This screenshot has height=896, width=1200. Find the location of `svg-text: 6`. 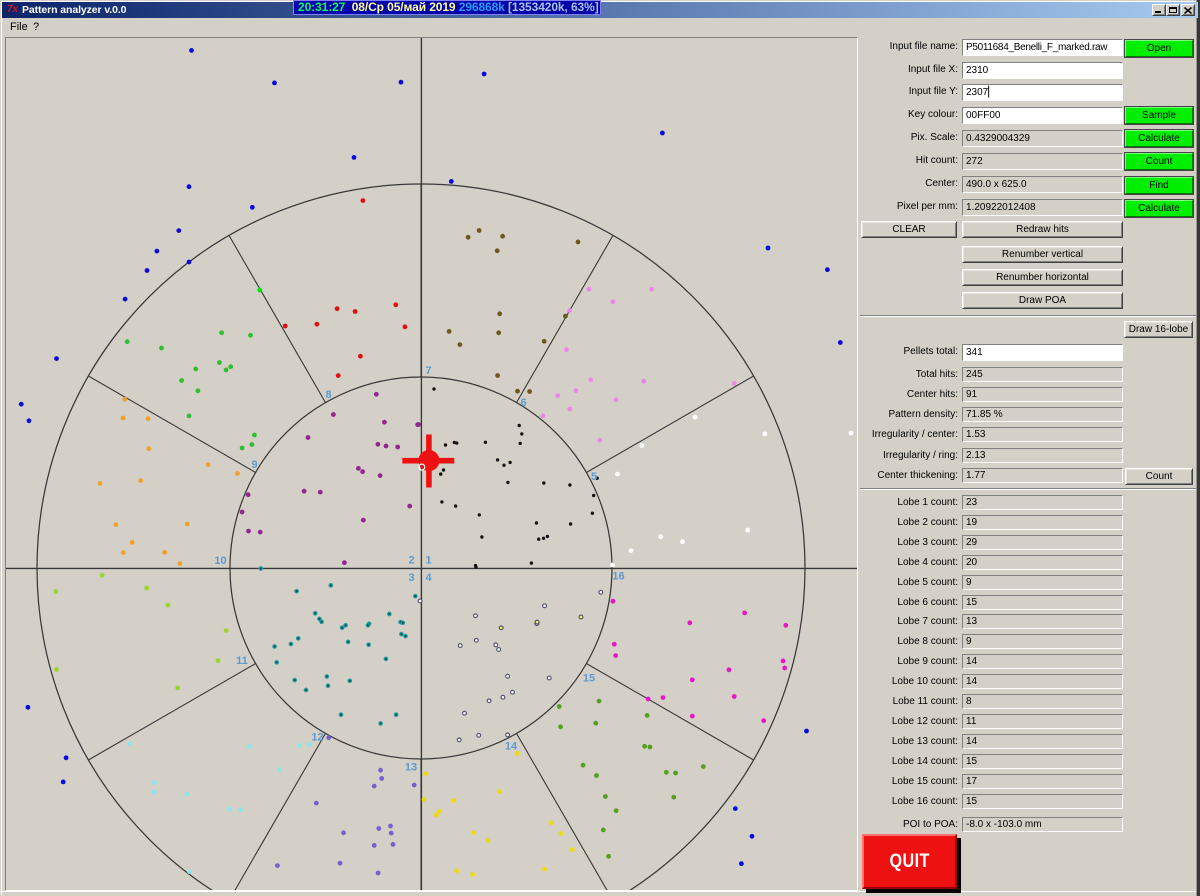

svg-text: 6 is located at coordinates (523, 403).